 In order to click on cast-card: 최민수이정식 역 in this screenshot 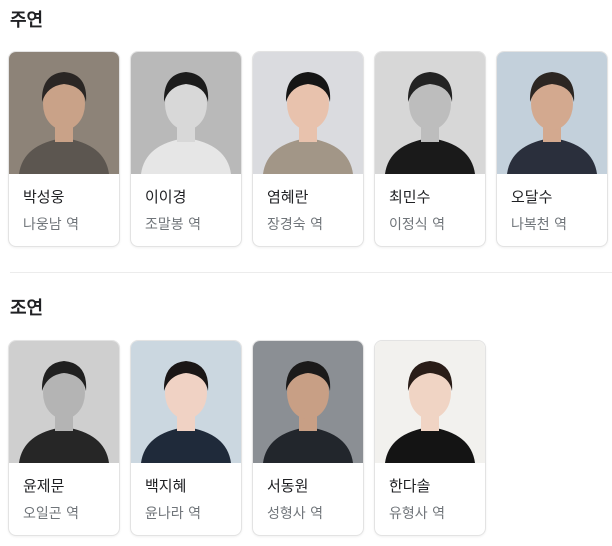, I will do `click(430, 149)`.